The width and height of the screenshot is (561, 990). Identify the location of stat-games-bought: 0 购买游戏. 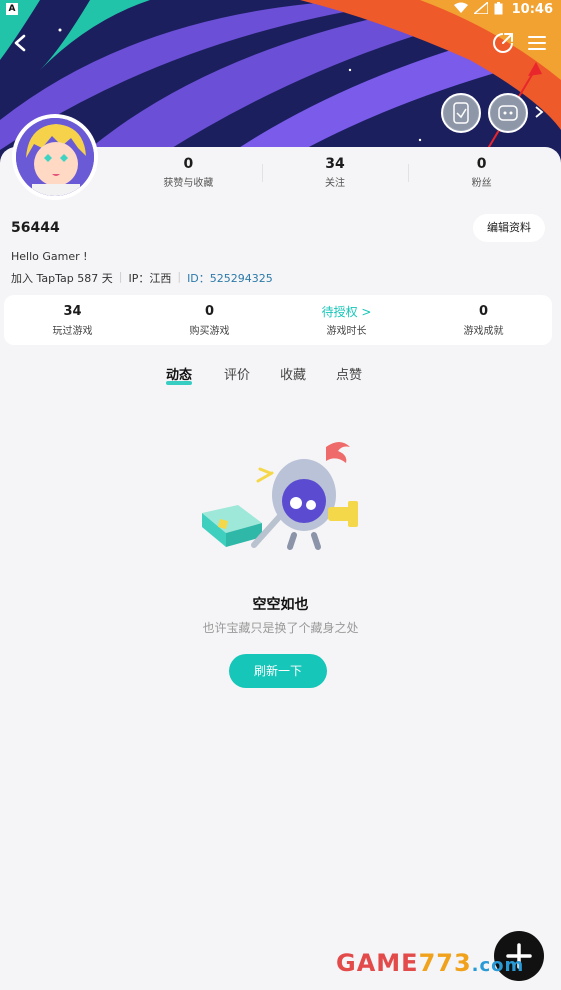
(209, 320).